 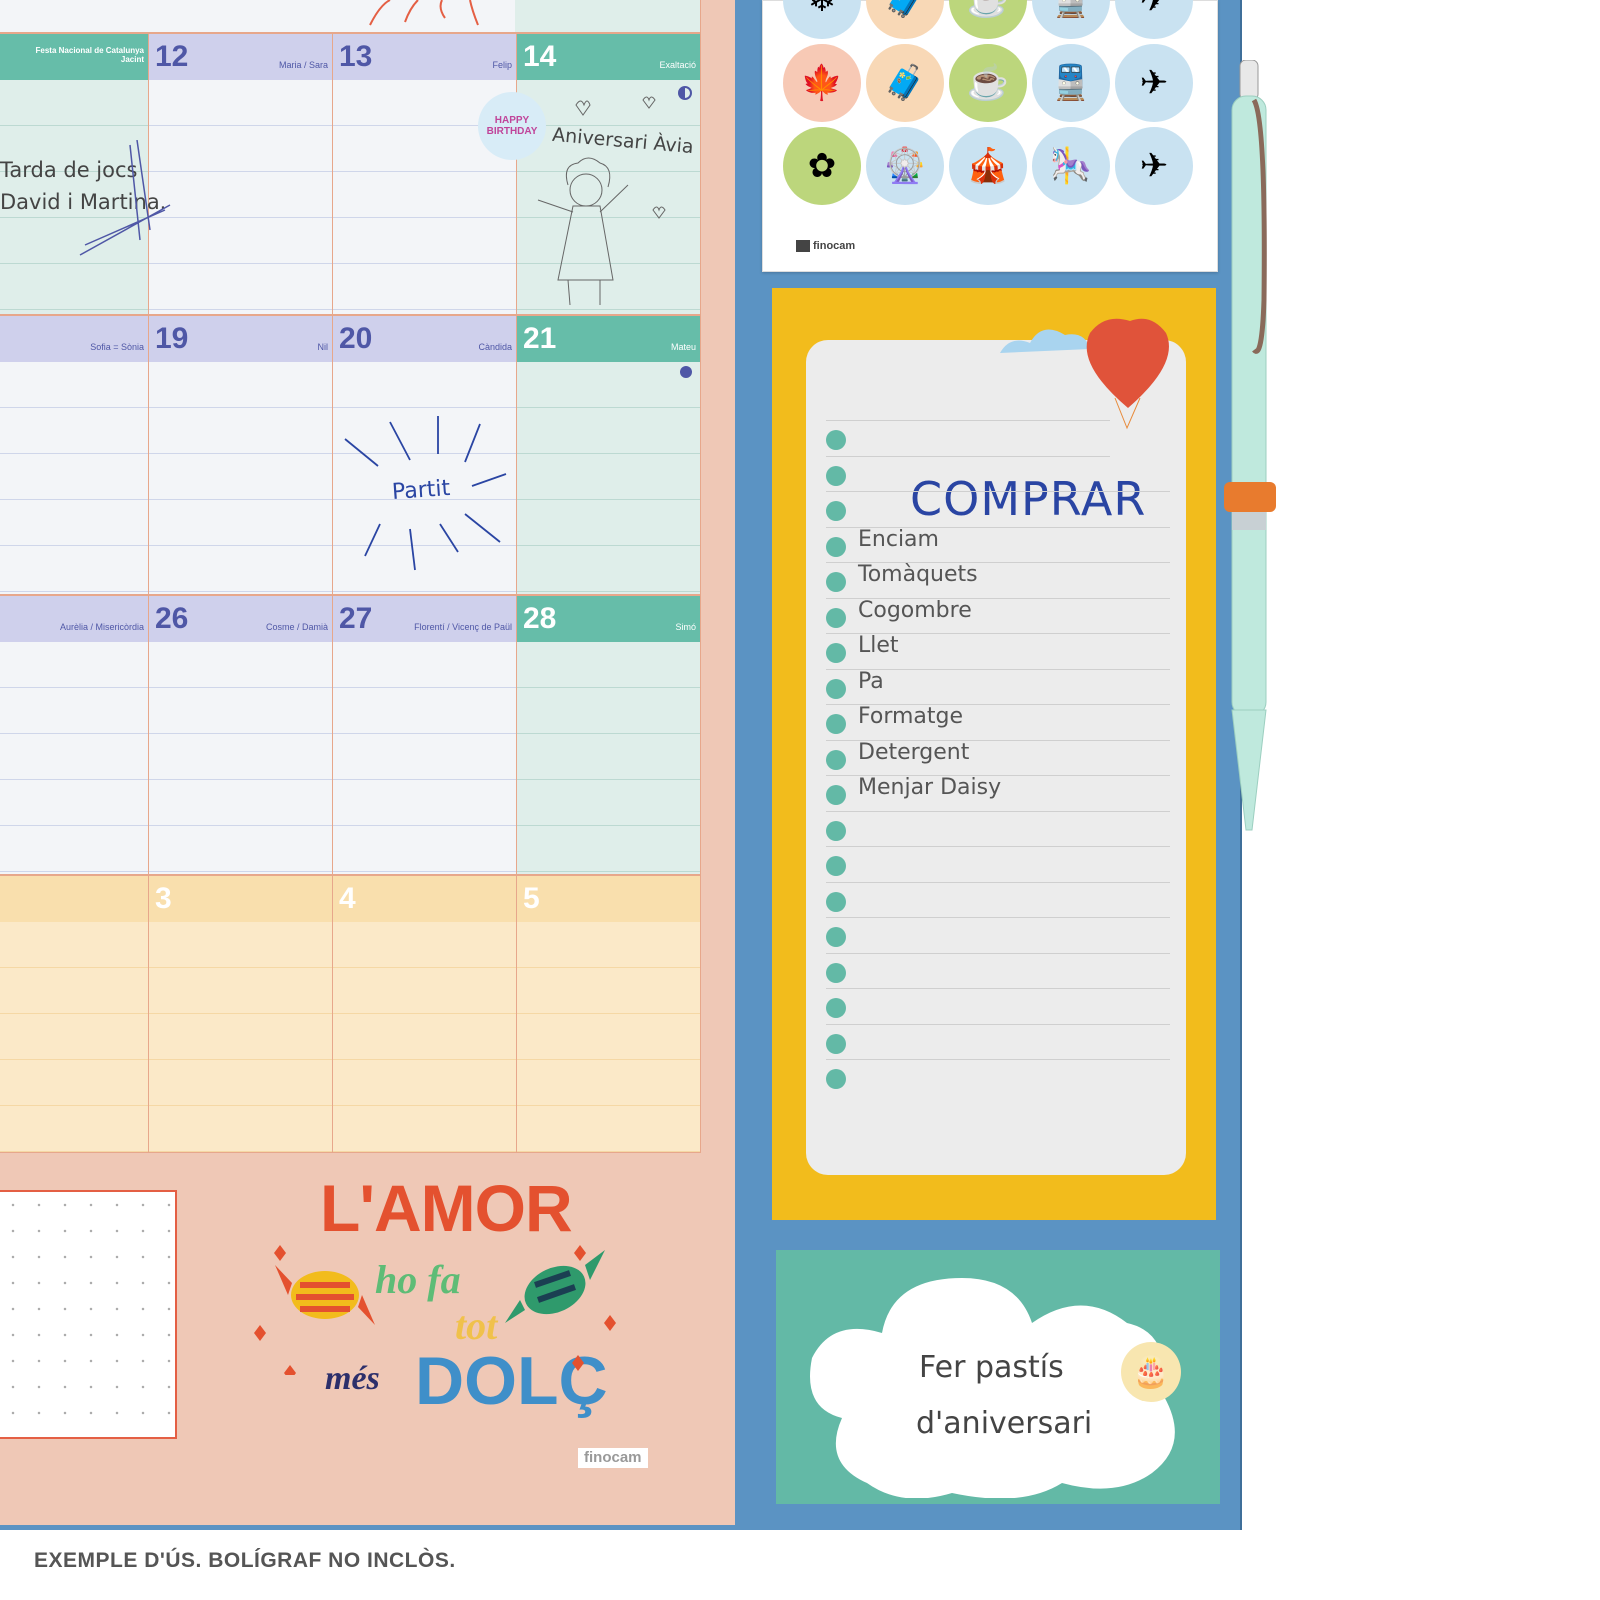 I want to click on day-cell: 19 Nil, so click(x=240, y=455).